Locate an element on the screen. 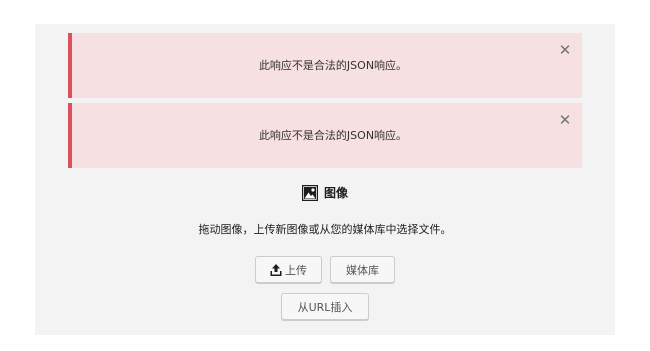 This screenshot has height=351, width=650. upload-button-label: 上传 is located at coordinates (295, 270).